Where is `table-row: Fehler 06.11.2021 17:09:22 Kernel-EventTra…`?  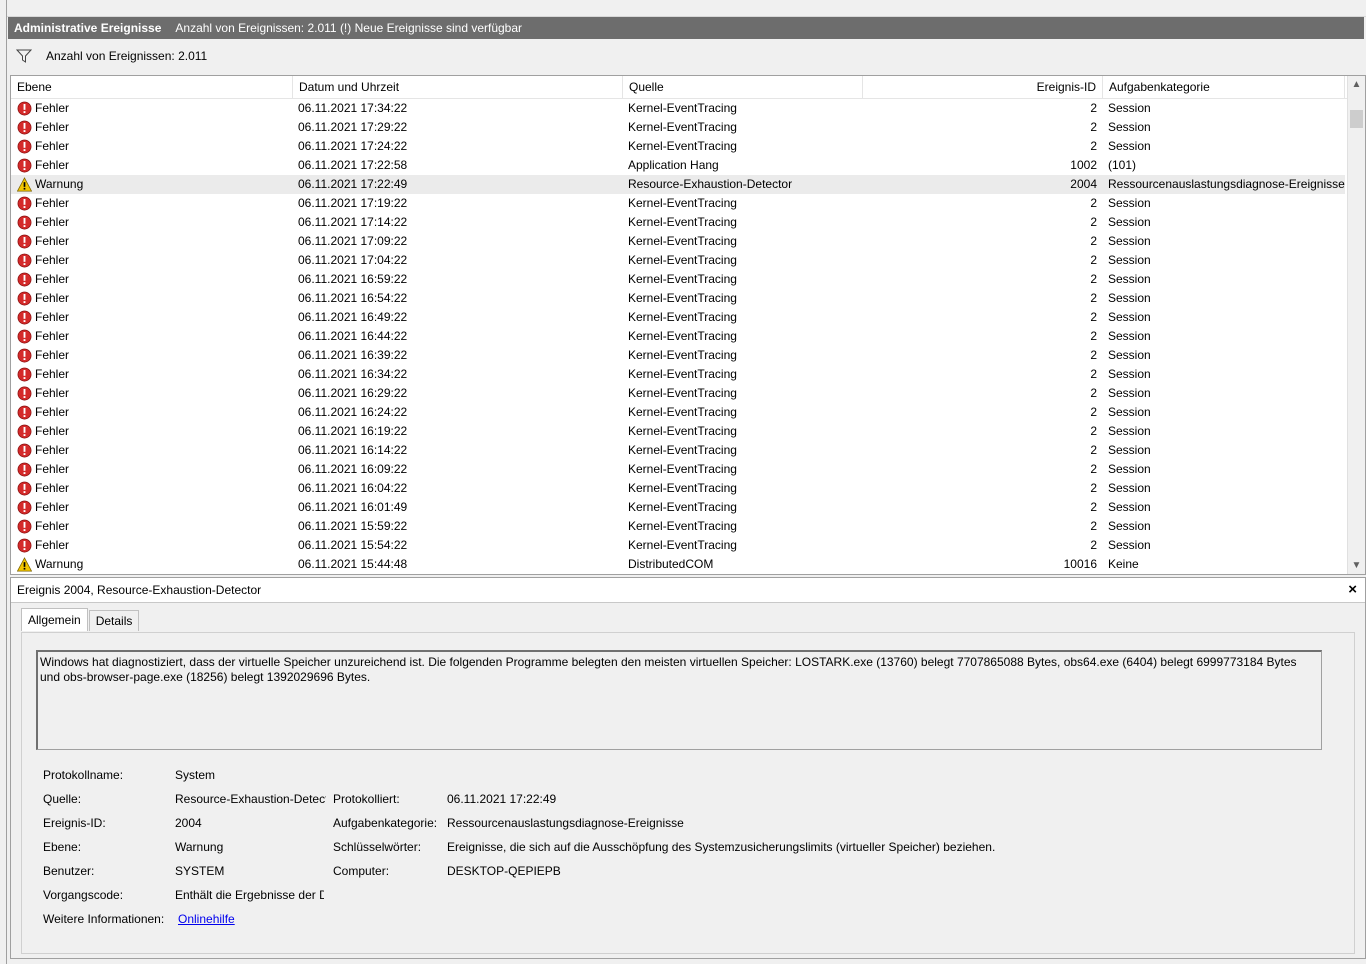
table-row: Fehler 06.11.2021 17:09:22 Kernel-EventTra… is located at coordinates (678, 241).